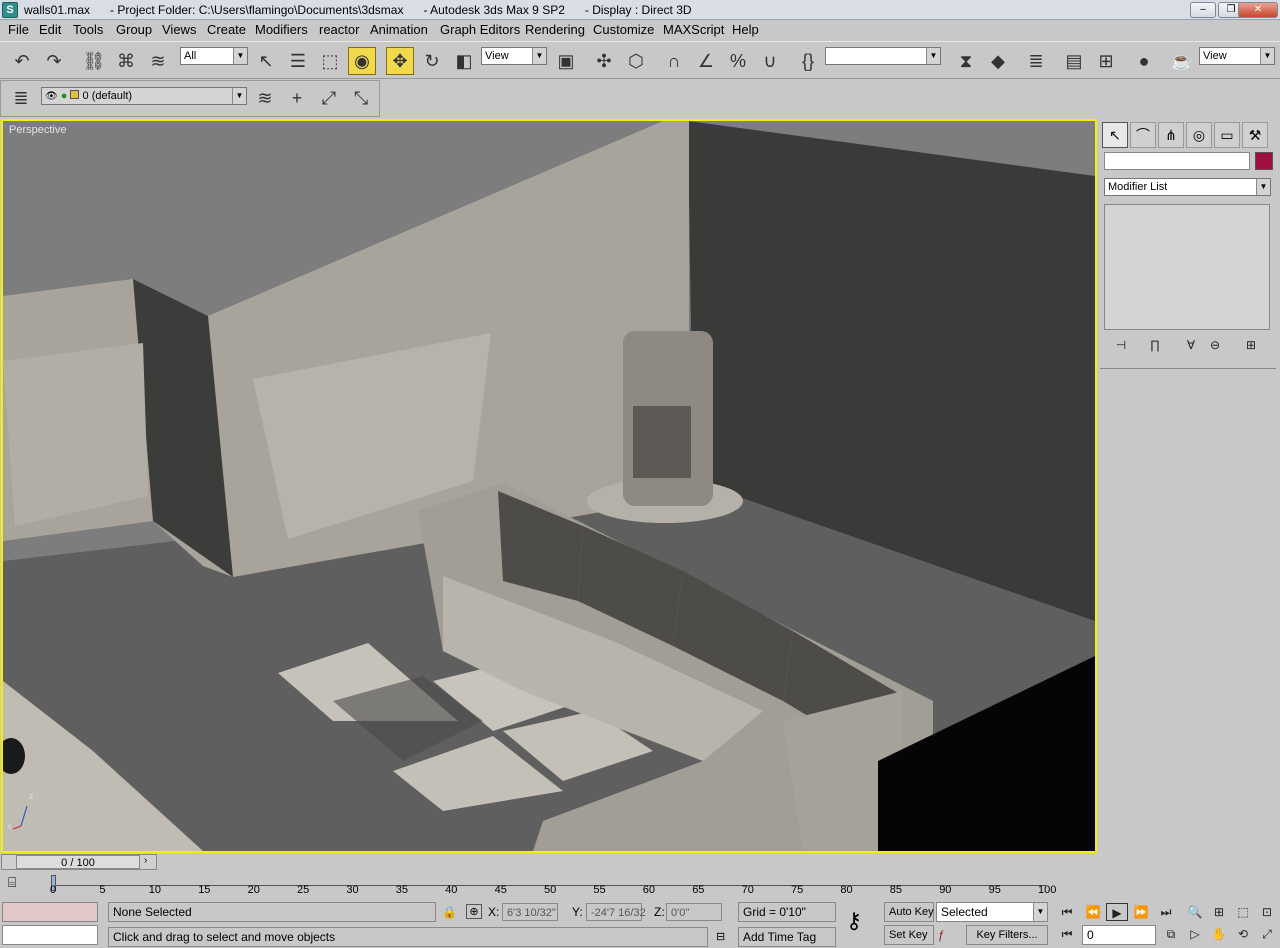 This screenshot has height=948, width=1280. What do you see at coordinates (265, 98) in the screenshot?
I see `create-new-layer-icon: ≋` at bounding box center [265, 98].